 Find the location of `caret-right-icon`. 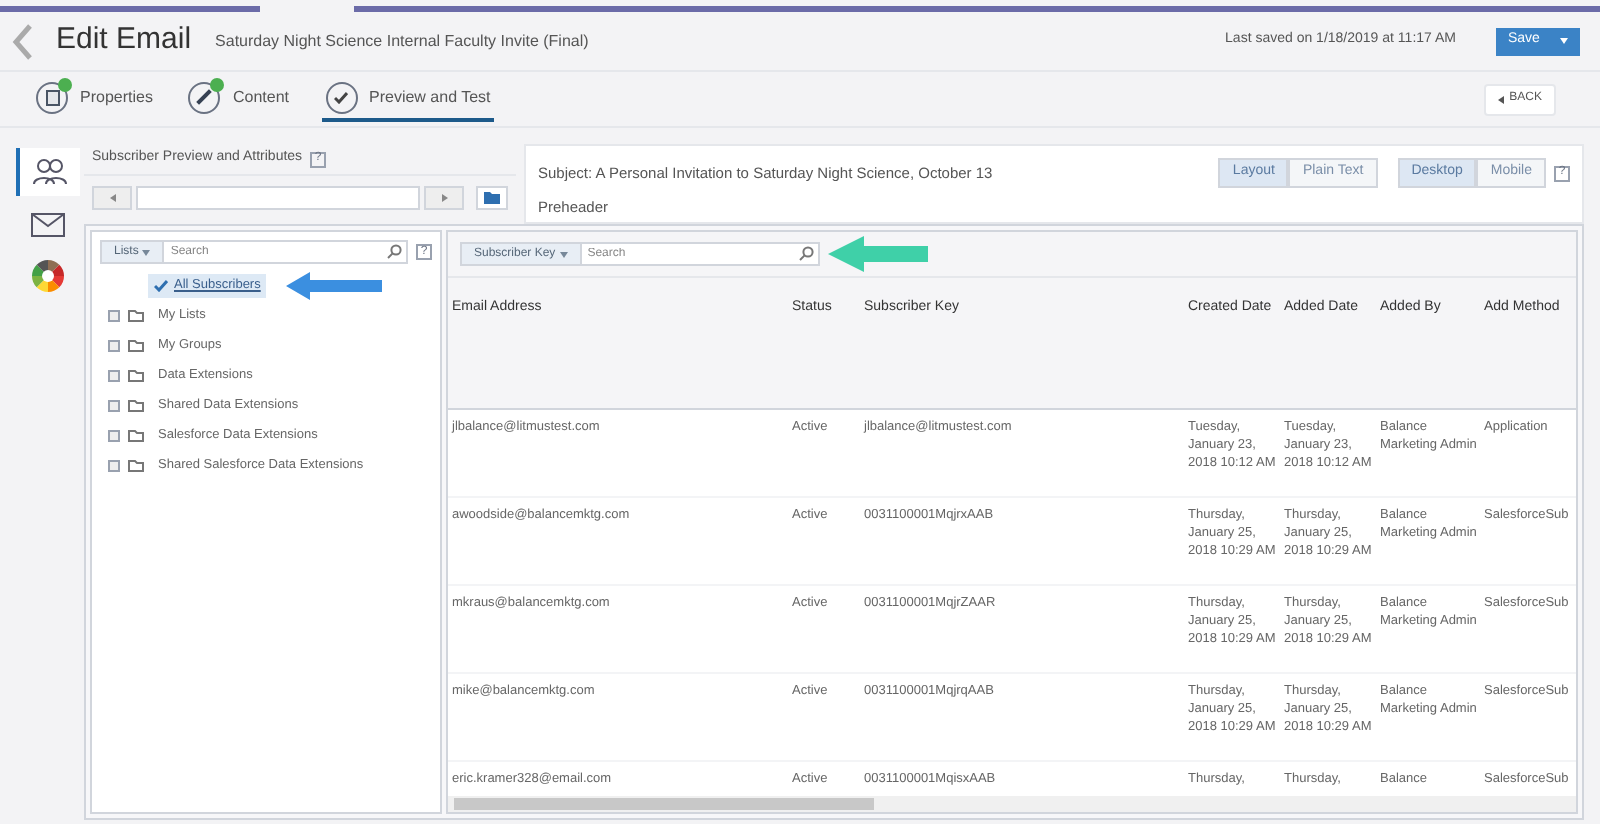

caret-right-icon is located at coordinates (444, 198).